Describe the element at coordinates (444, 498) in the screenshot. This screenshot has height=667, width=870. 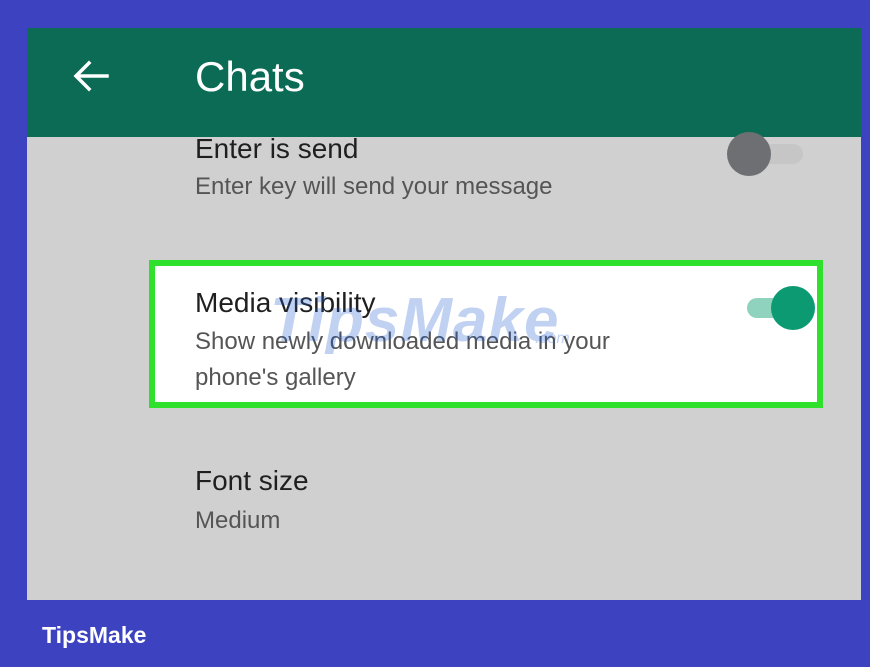
I see `setting-row-font-size: Font size Medium` at that location.